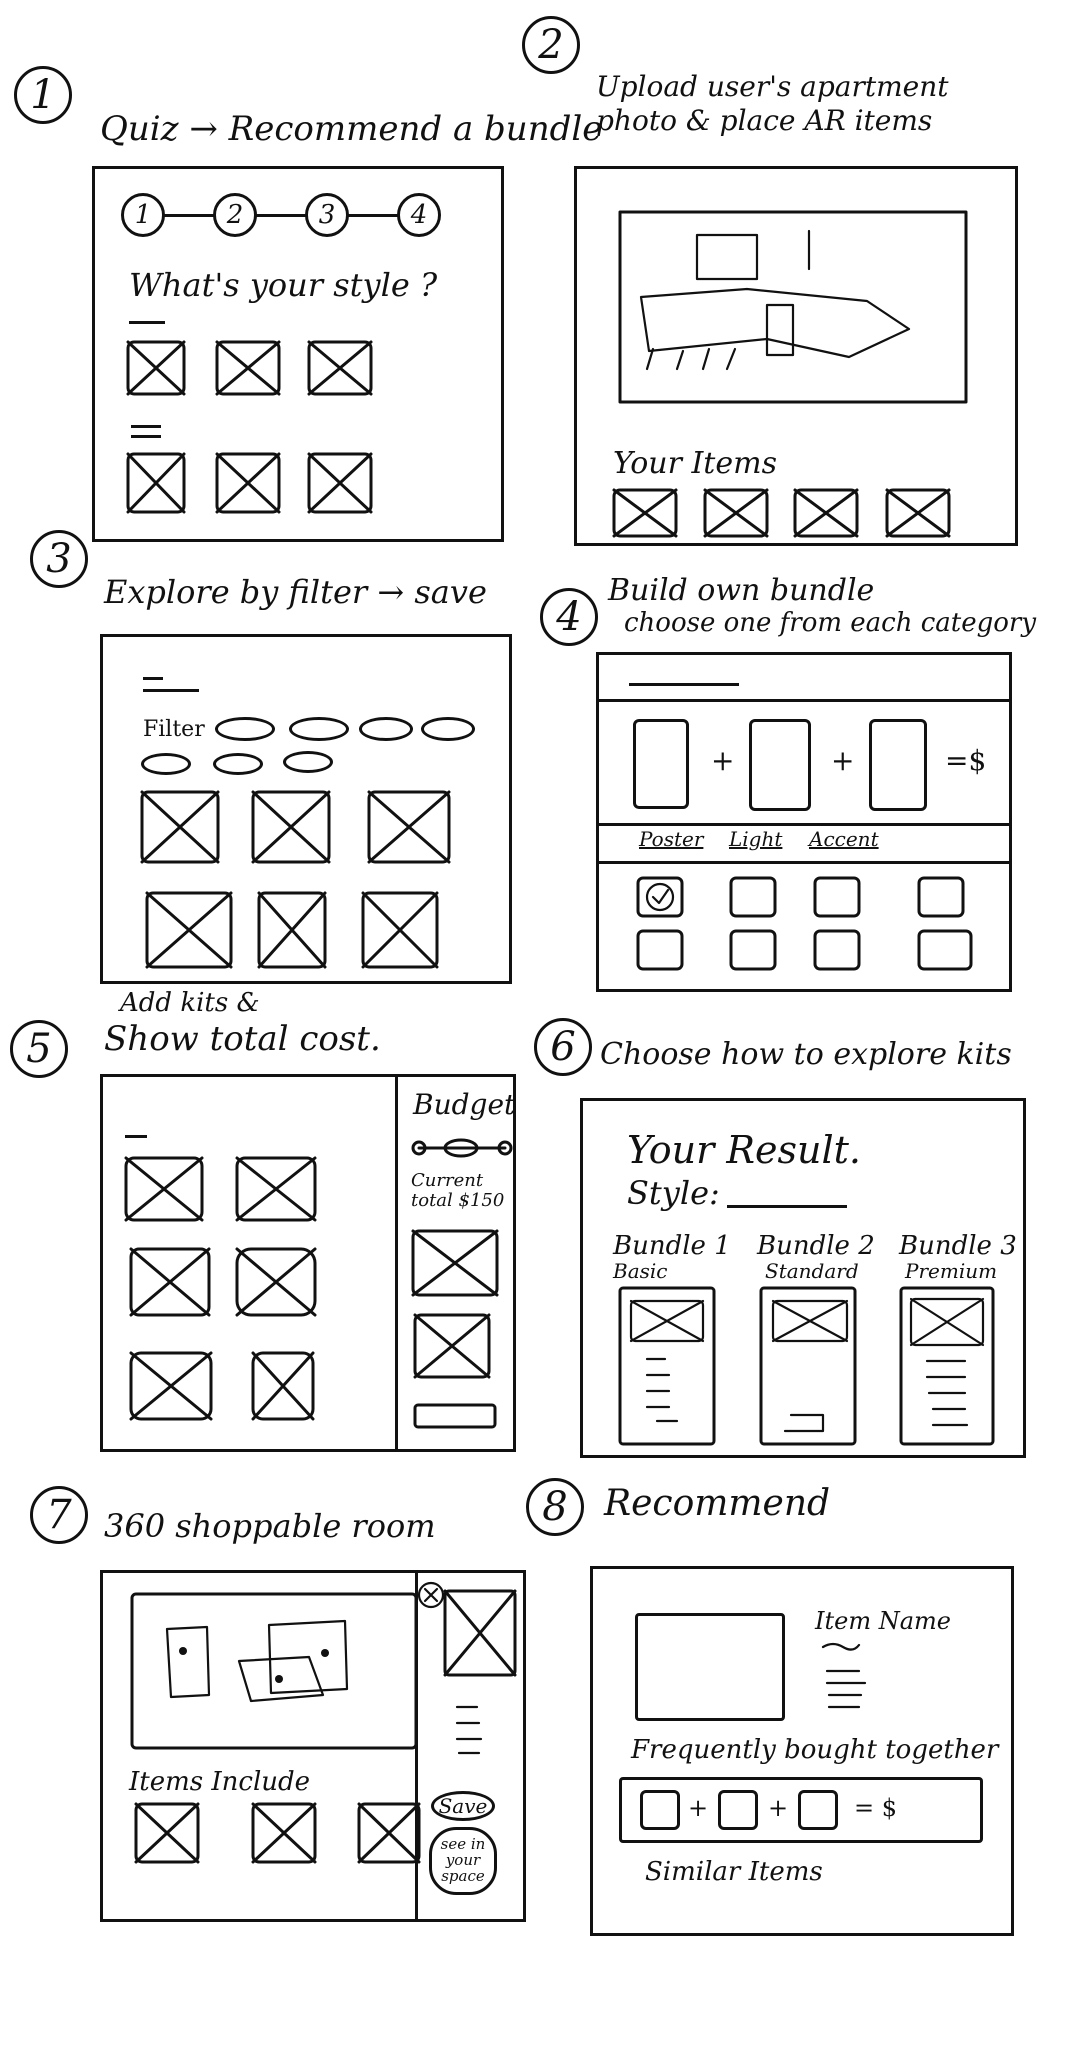  I want to click on room-360-view, so click(274, 1673).